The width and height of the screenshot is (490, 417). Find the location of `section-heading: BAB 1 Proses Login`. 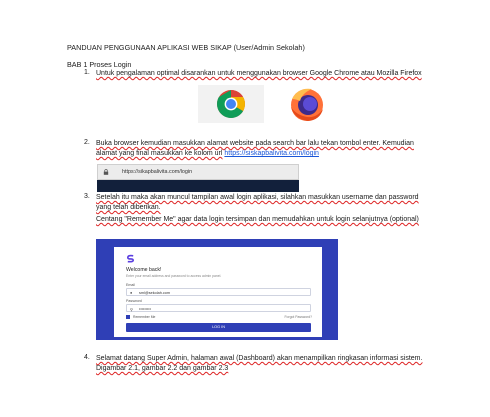

section-heading: BAB 1 Proses Login is located at coordinates (99, 64).